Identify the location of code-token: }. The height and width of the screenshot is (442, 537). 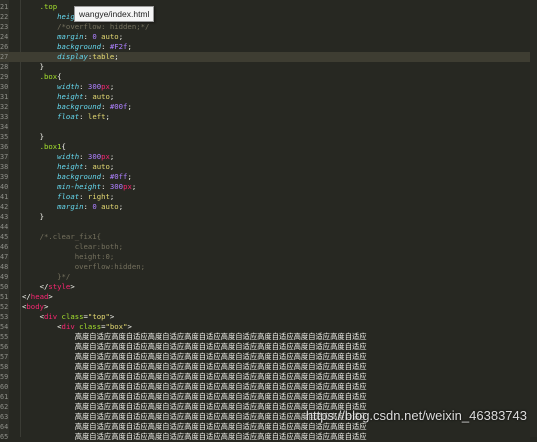
(33, 66).